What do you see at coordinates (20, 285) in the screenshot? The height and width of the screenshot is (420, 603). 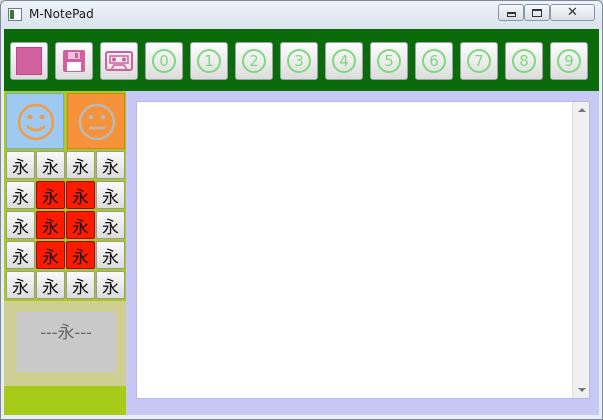 I see `glyph-style-button-r5c1: 永` at bounding box center [20, 285].